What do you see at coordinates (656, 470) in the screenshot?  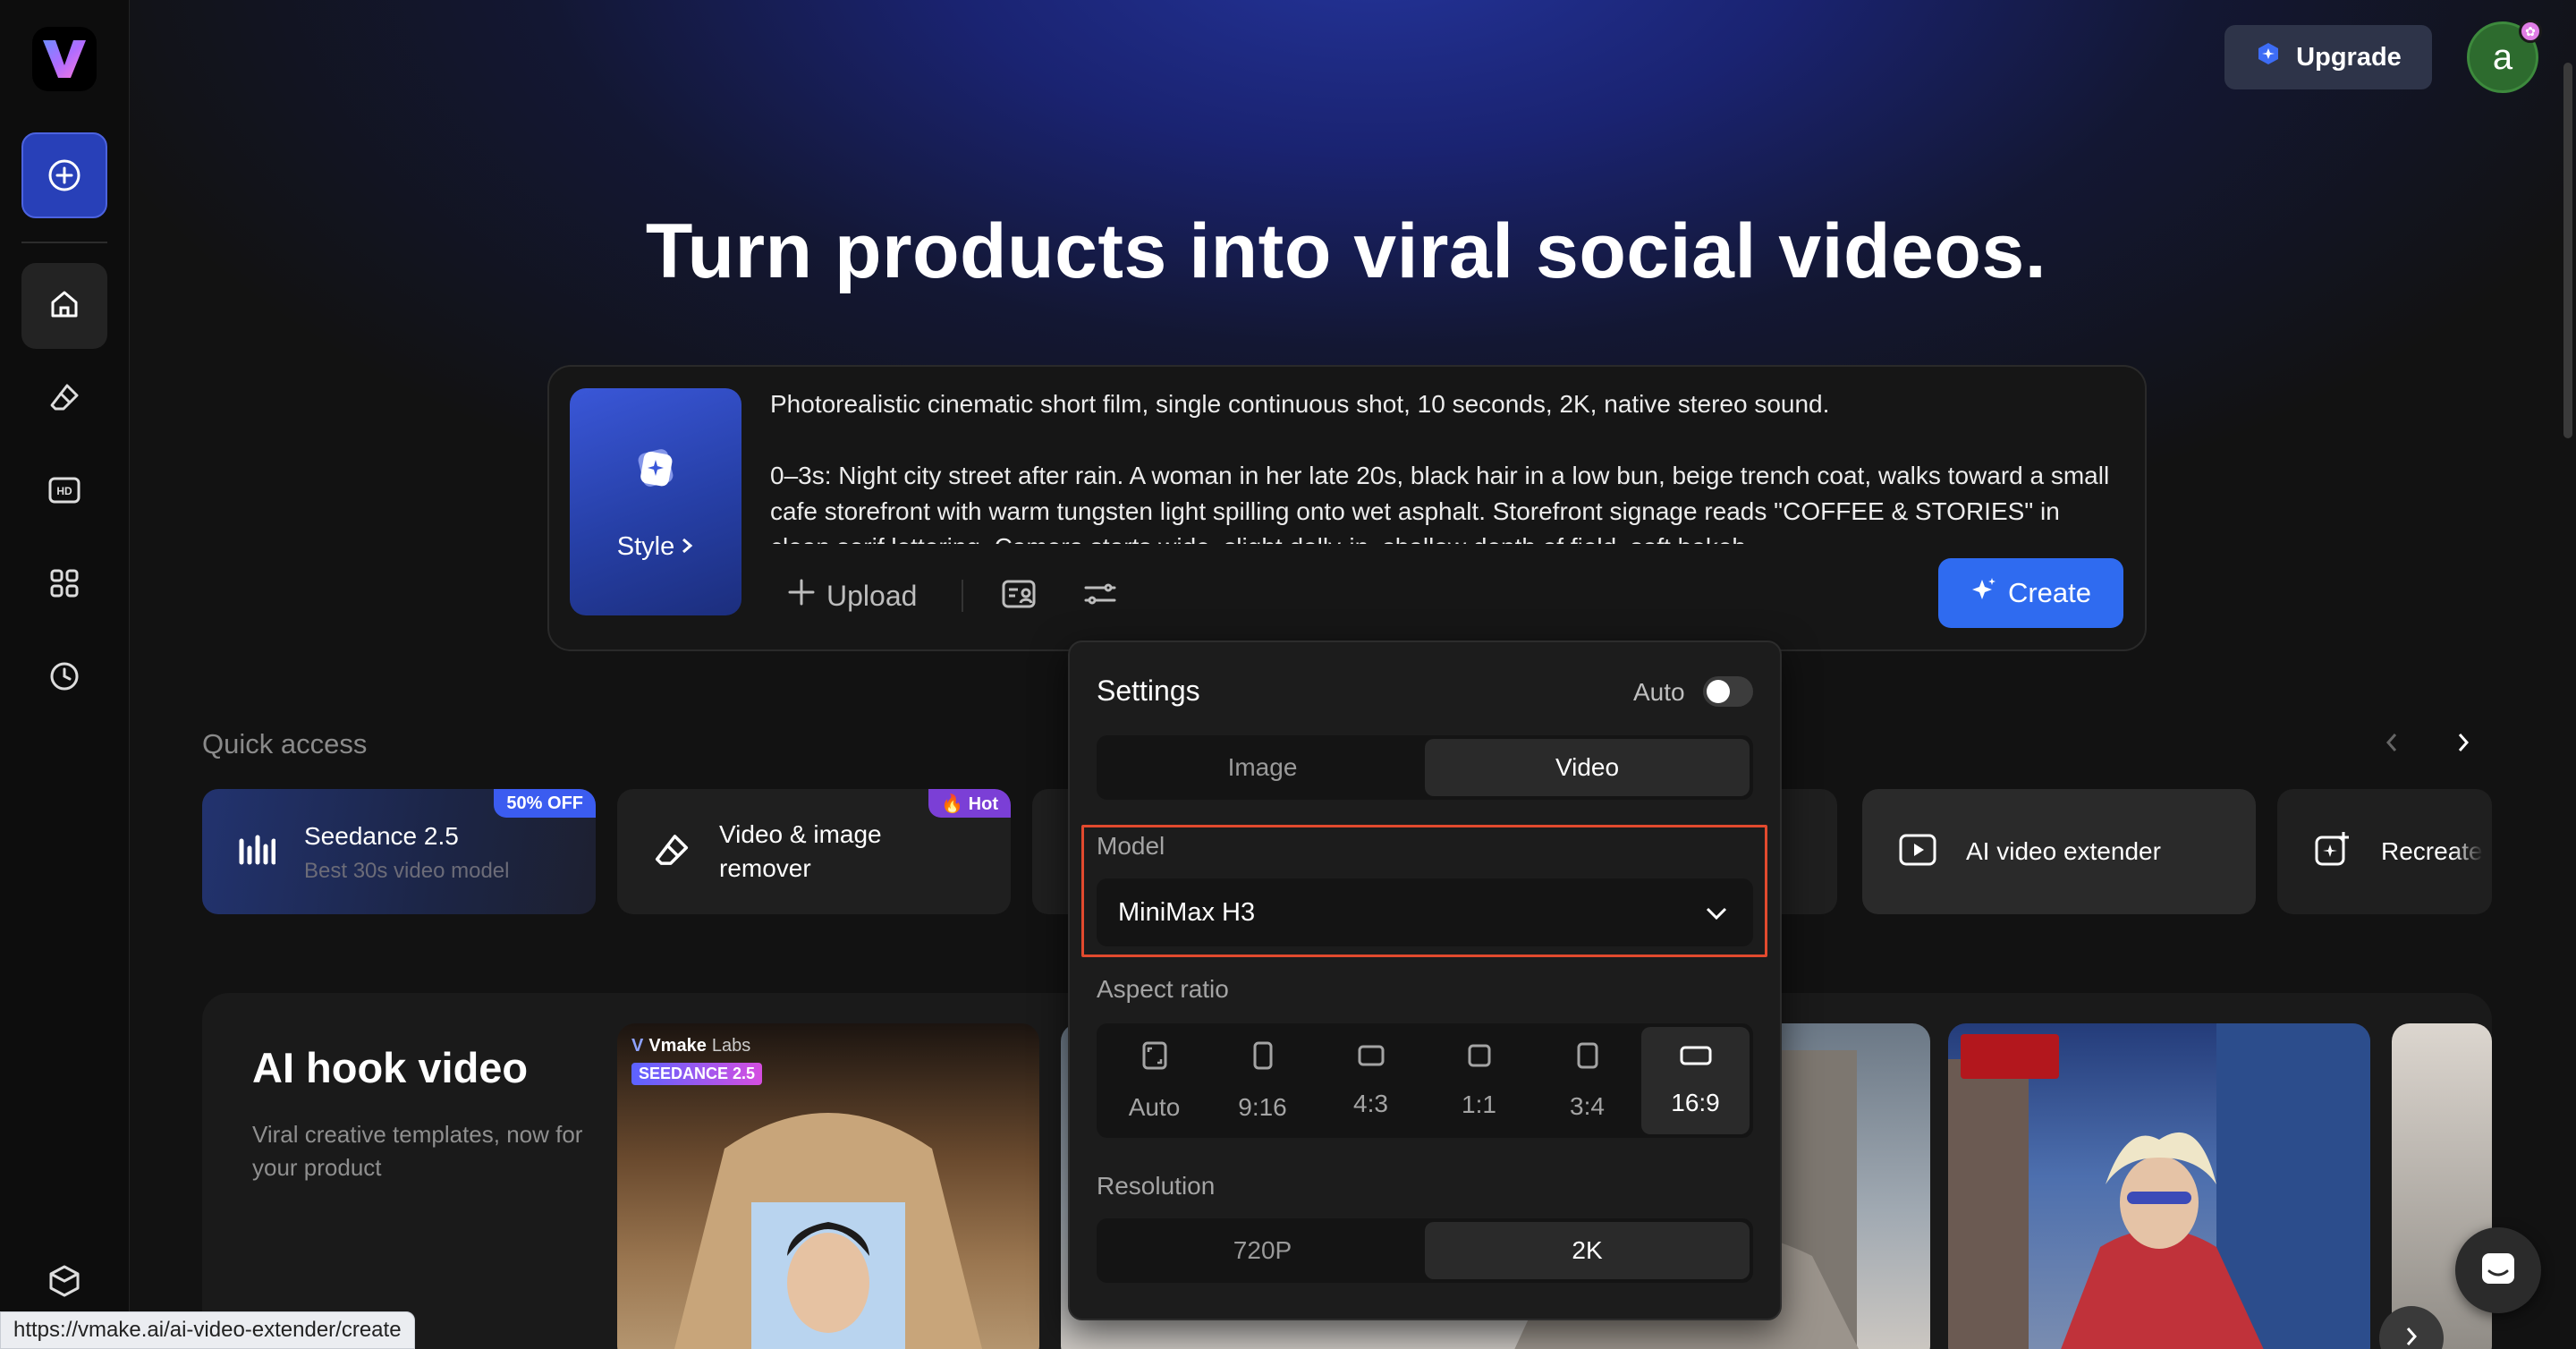 I see `style-icon` at bounding box center [656, 470].